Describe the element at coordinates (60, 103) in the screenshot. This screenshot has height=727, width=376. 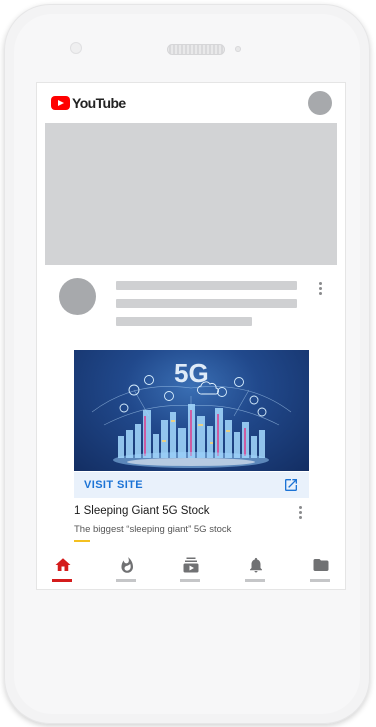
I see `youtube-play-icon` at that location.